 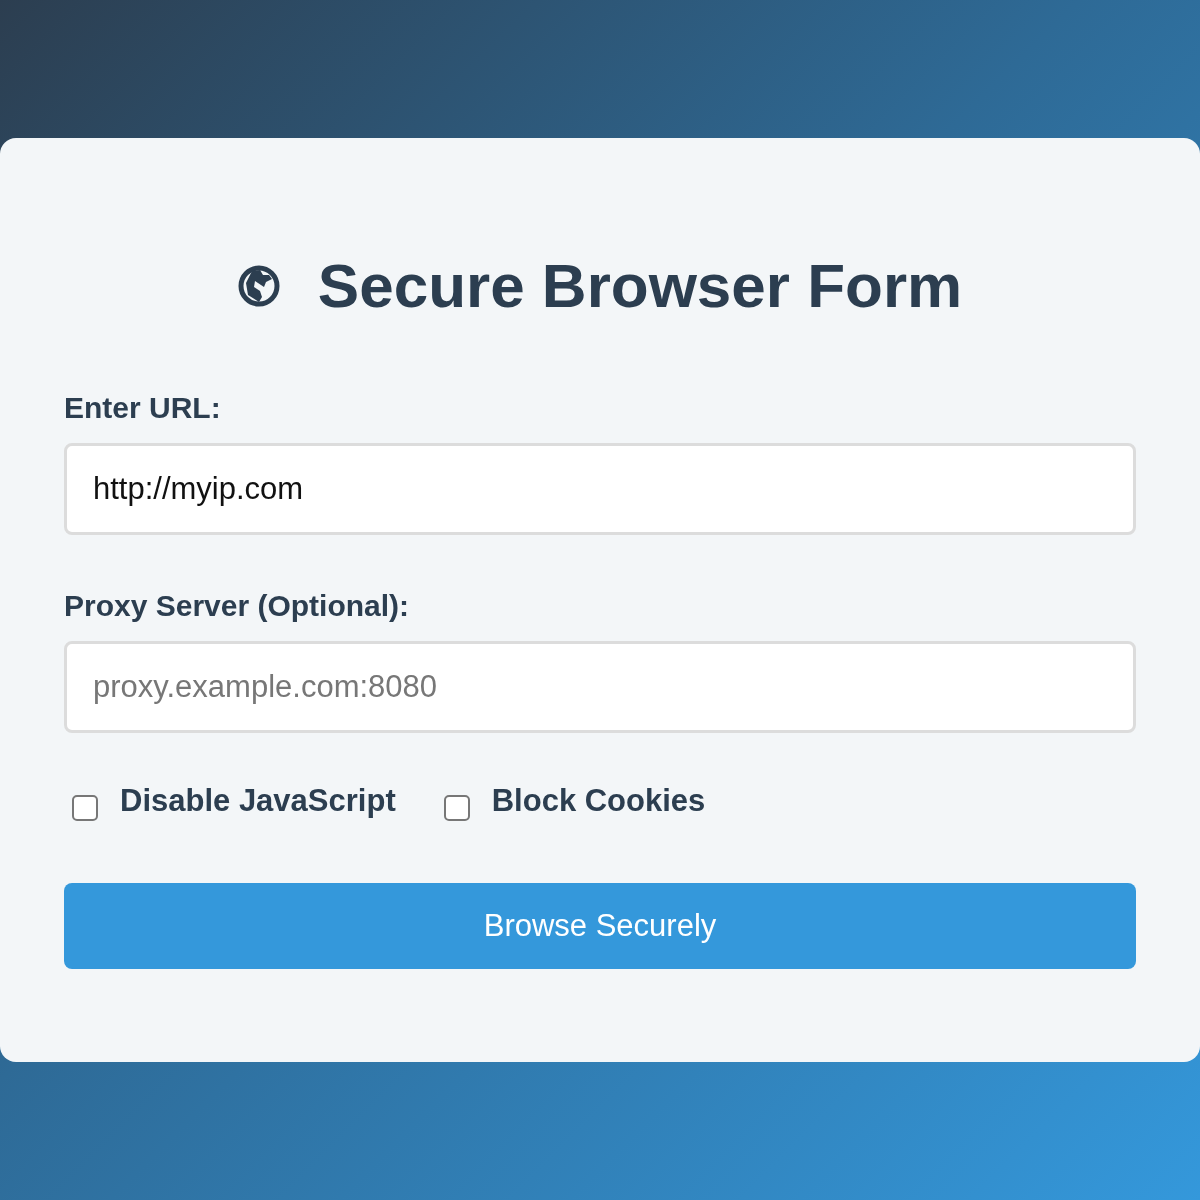 What do you see at coordinates (258, 801) in the screenshot?
I see `checkbox-label: Disable JavaScript` at bounding box center [258, 801].